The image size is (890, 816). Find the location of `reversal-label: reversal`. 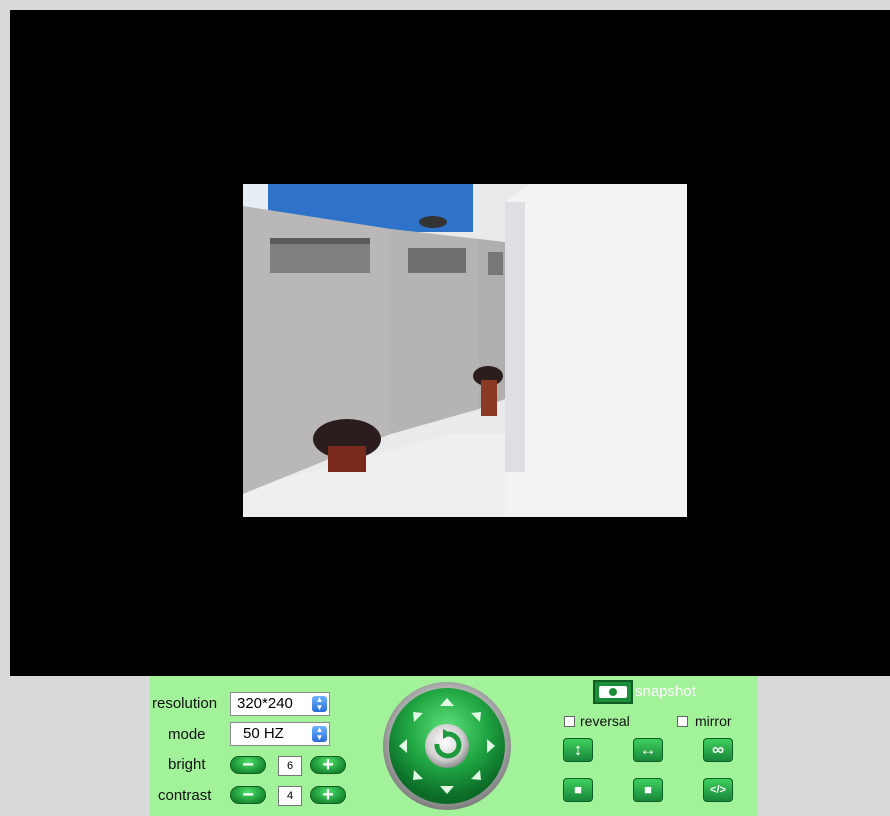

reversal-label: reversal is located at coordinates (605, 721).